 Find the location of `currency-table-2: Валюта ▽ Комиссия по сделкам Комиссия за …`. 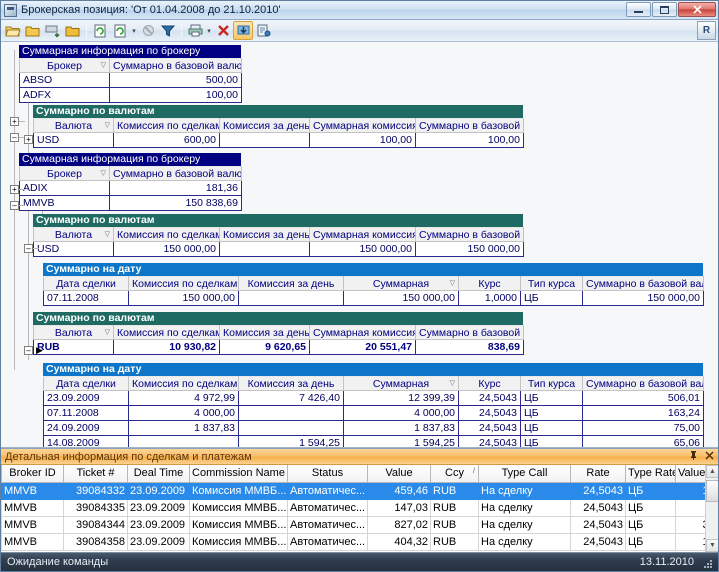

currency-table-2: Валюта ▽ Комиссия по сделкам Комиссия за … is located at coordinates (278, 242).